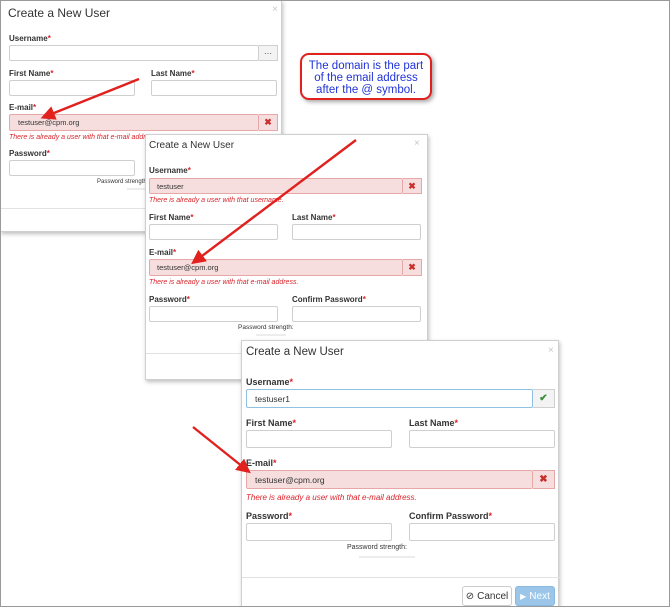 This screenshot has height=607, width=670. What do you see at coordinates (366, 66) in the screenshot?
I see `callout-line-1: The domain is the part` at bounding box center [366, 66].